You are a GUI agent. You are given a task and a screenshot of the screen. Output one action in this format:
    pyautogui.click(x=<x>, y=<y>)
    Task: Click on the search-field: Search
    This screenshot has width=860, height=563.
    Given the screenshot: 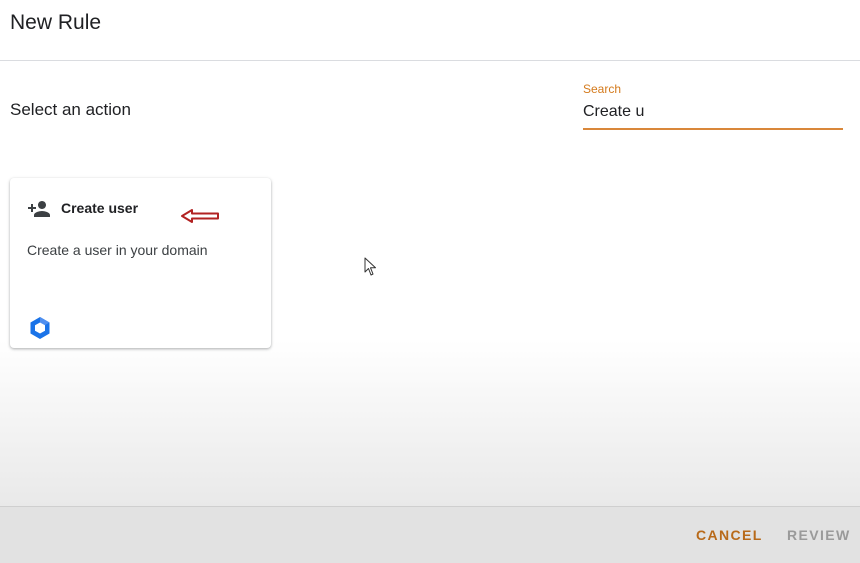 What is the action you would take?
    pyautogui.click(x=713, y=106)
    